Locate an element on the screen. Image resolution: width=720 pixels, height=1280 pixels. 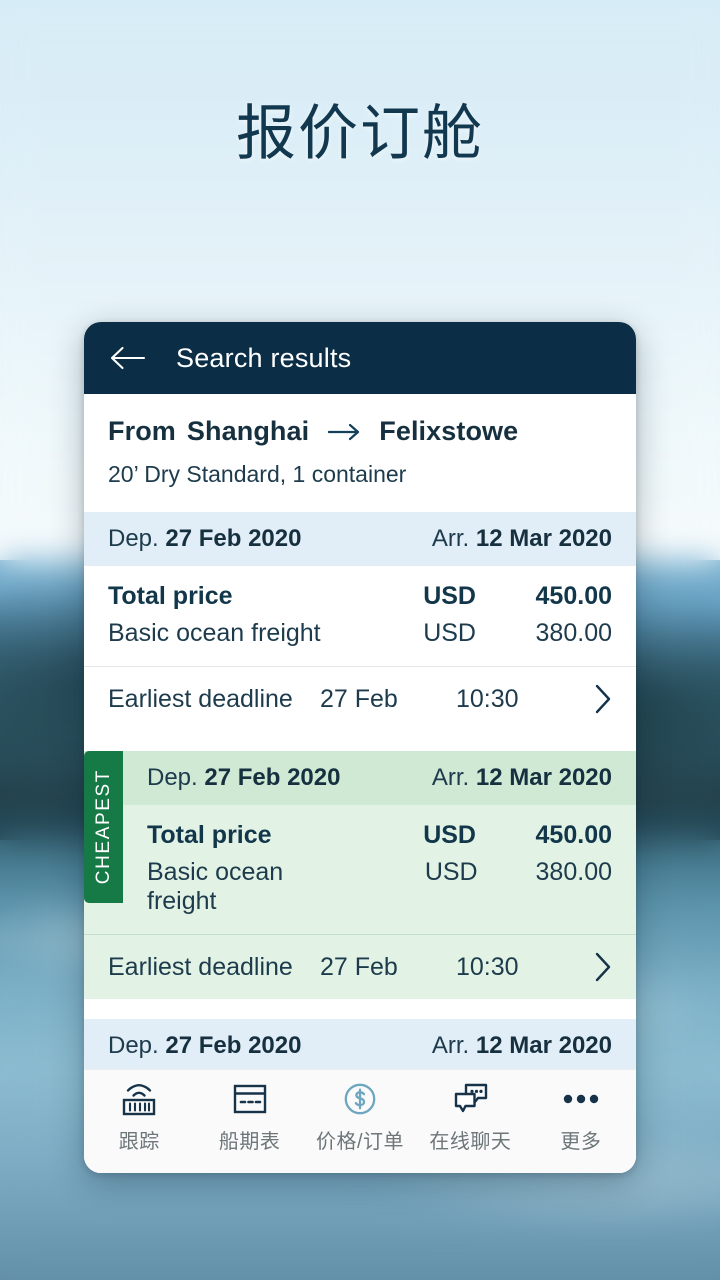
container-tracking-icon is located at coordinates (139, 1099).